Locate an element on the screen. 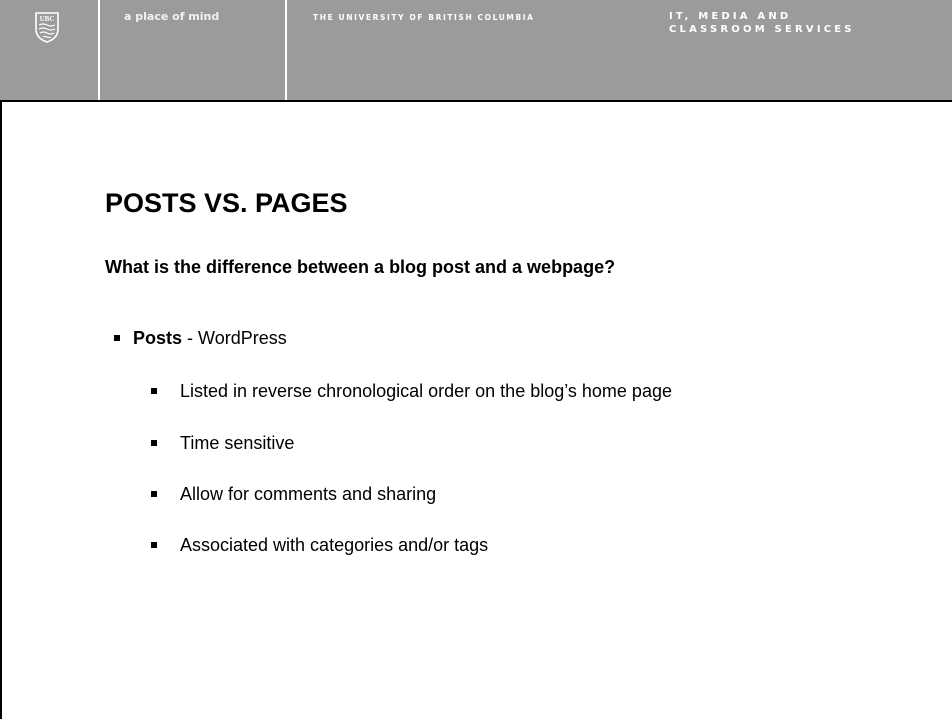  logo-cell: UBC is located at coordinates (50, 50).